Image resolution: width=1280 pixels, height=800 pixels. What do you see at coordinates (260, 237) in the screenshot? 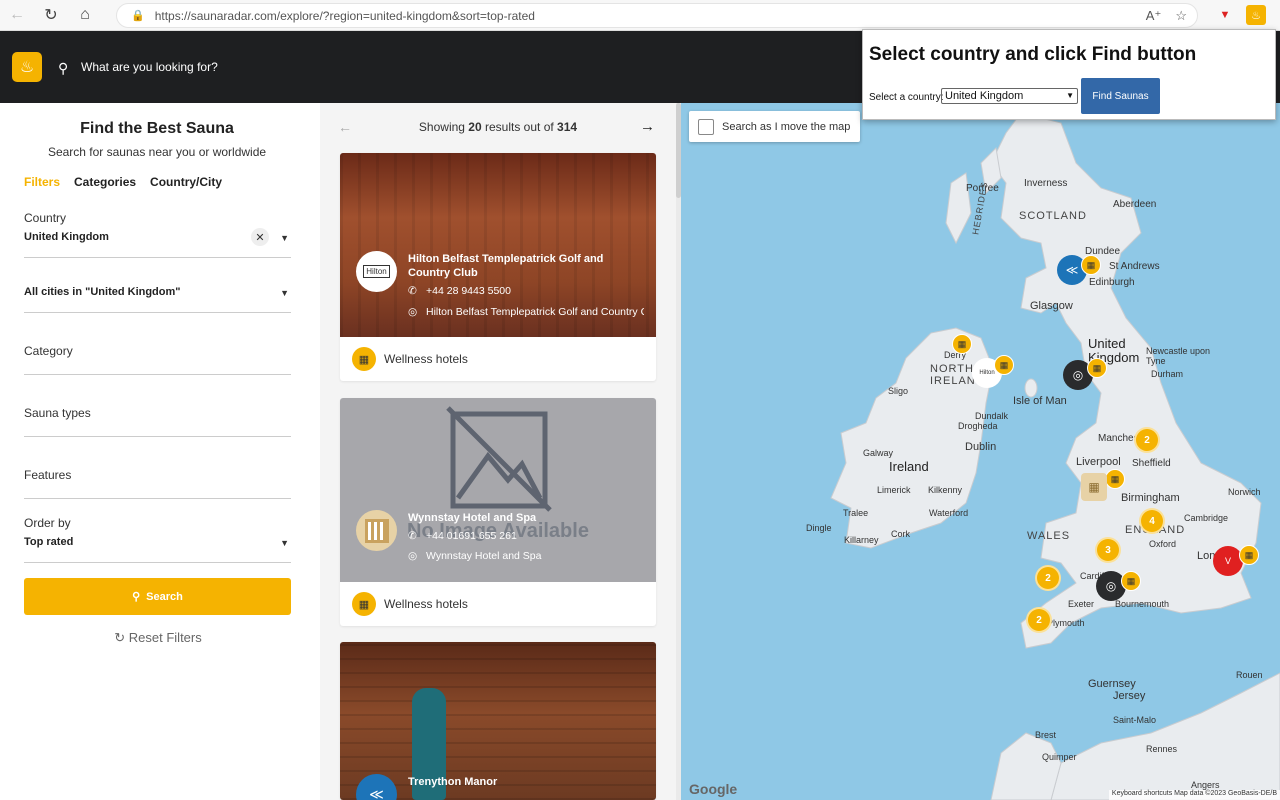
I see `clear-country-icon: ✕` at bounding box center [260, 237].